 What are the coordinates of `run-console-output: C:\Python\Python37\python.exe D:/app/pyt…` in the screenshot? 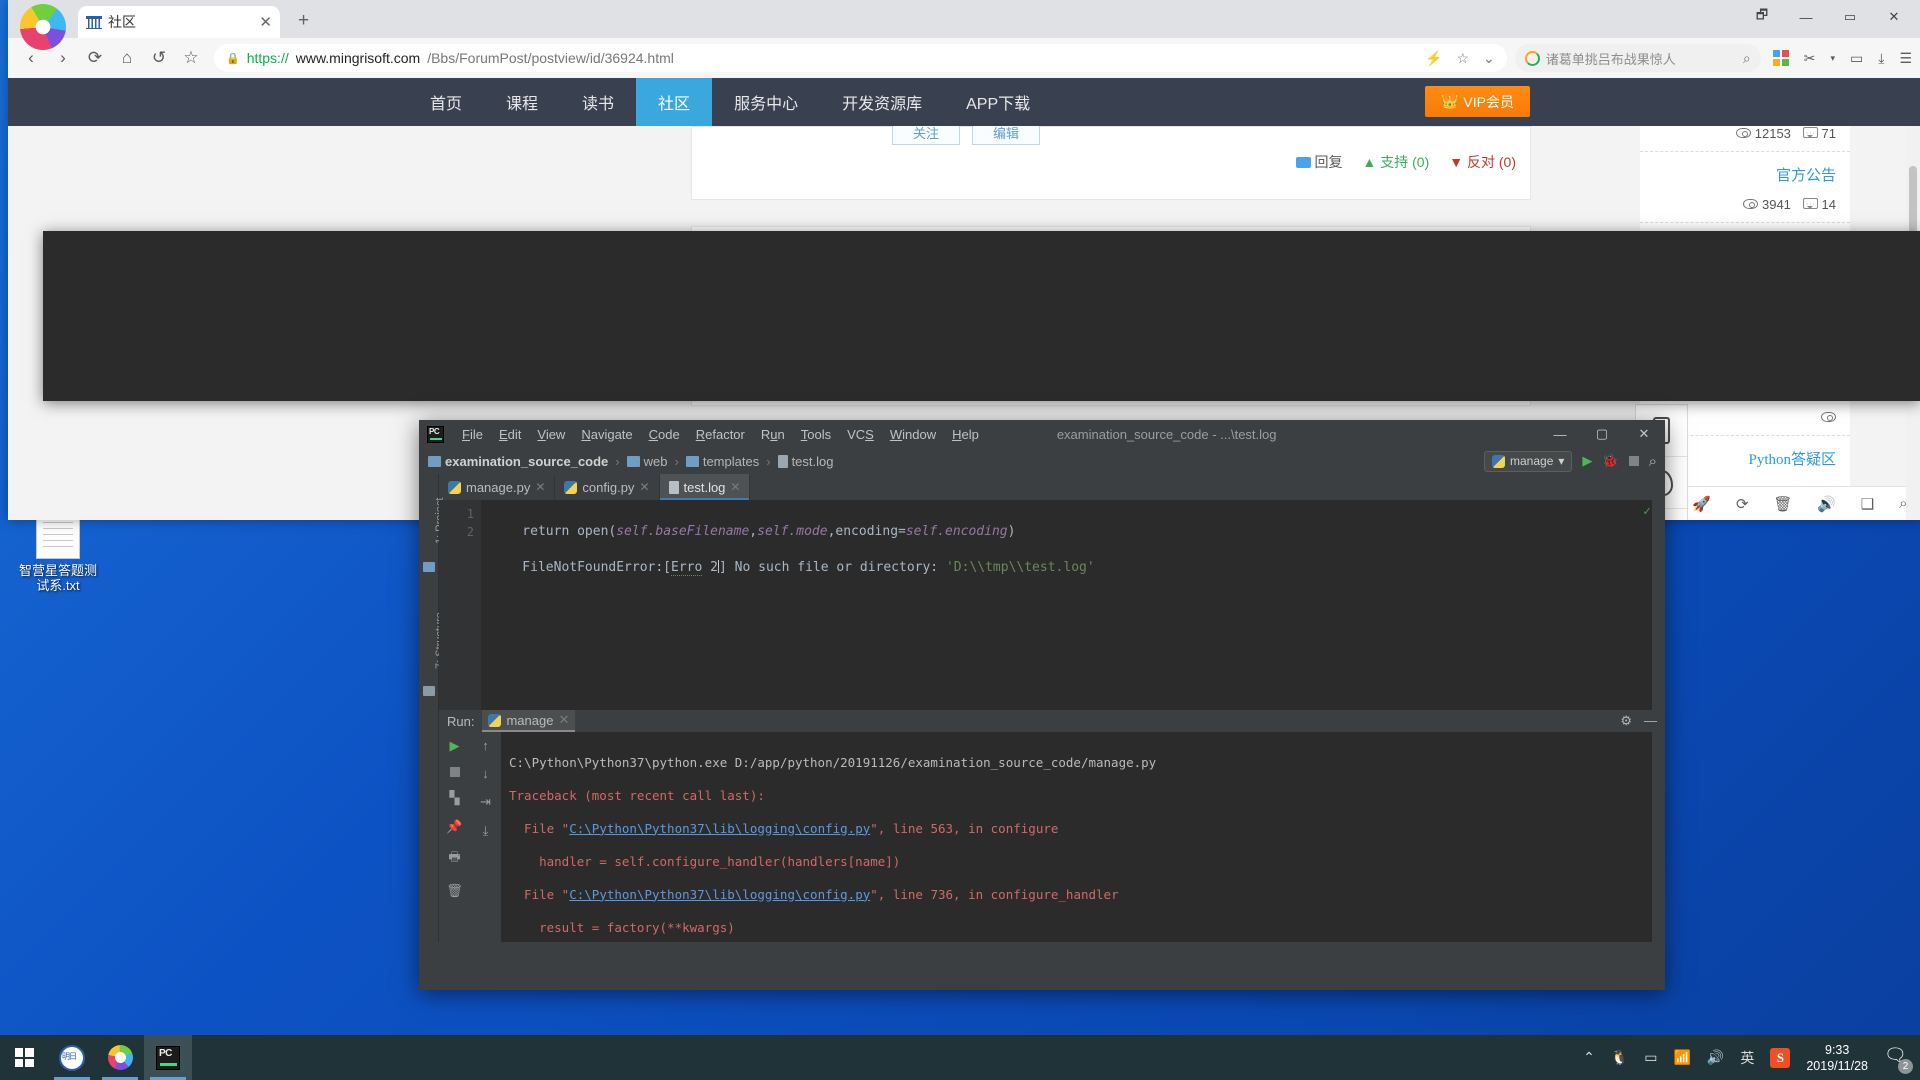 It's located at (1083, 837).